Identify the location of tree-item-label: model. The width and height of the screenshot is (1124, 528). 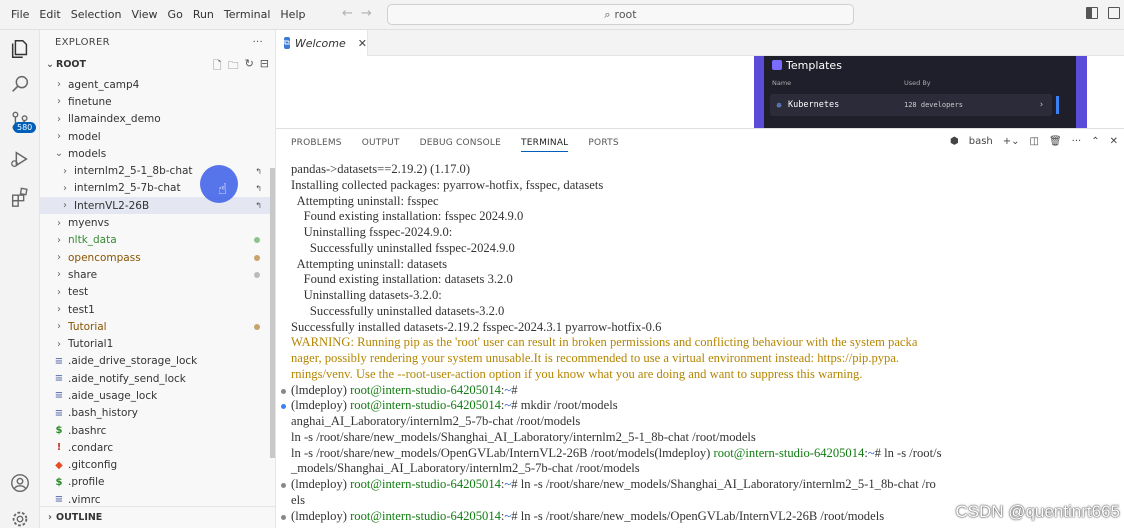
(84, 136).